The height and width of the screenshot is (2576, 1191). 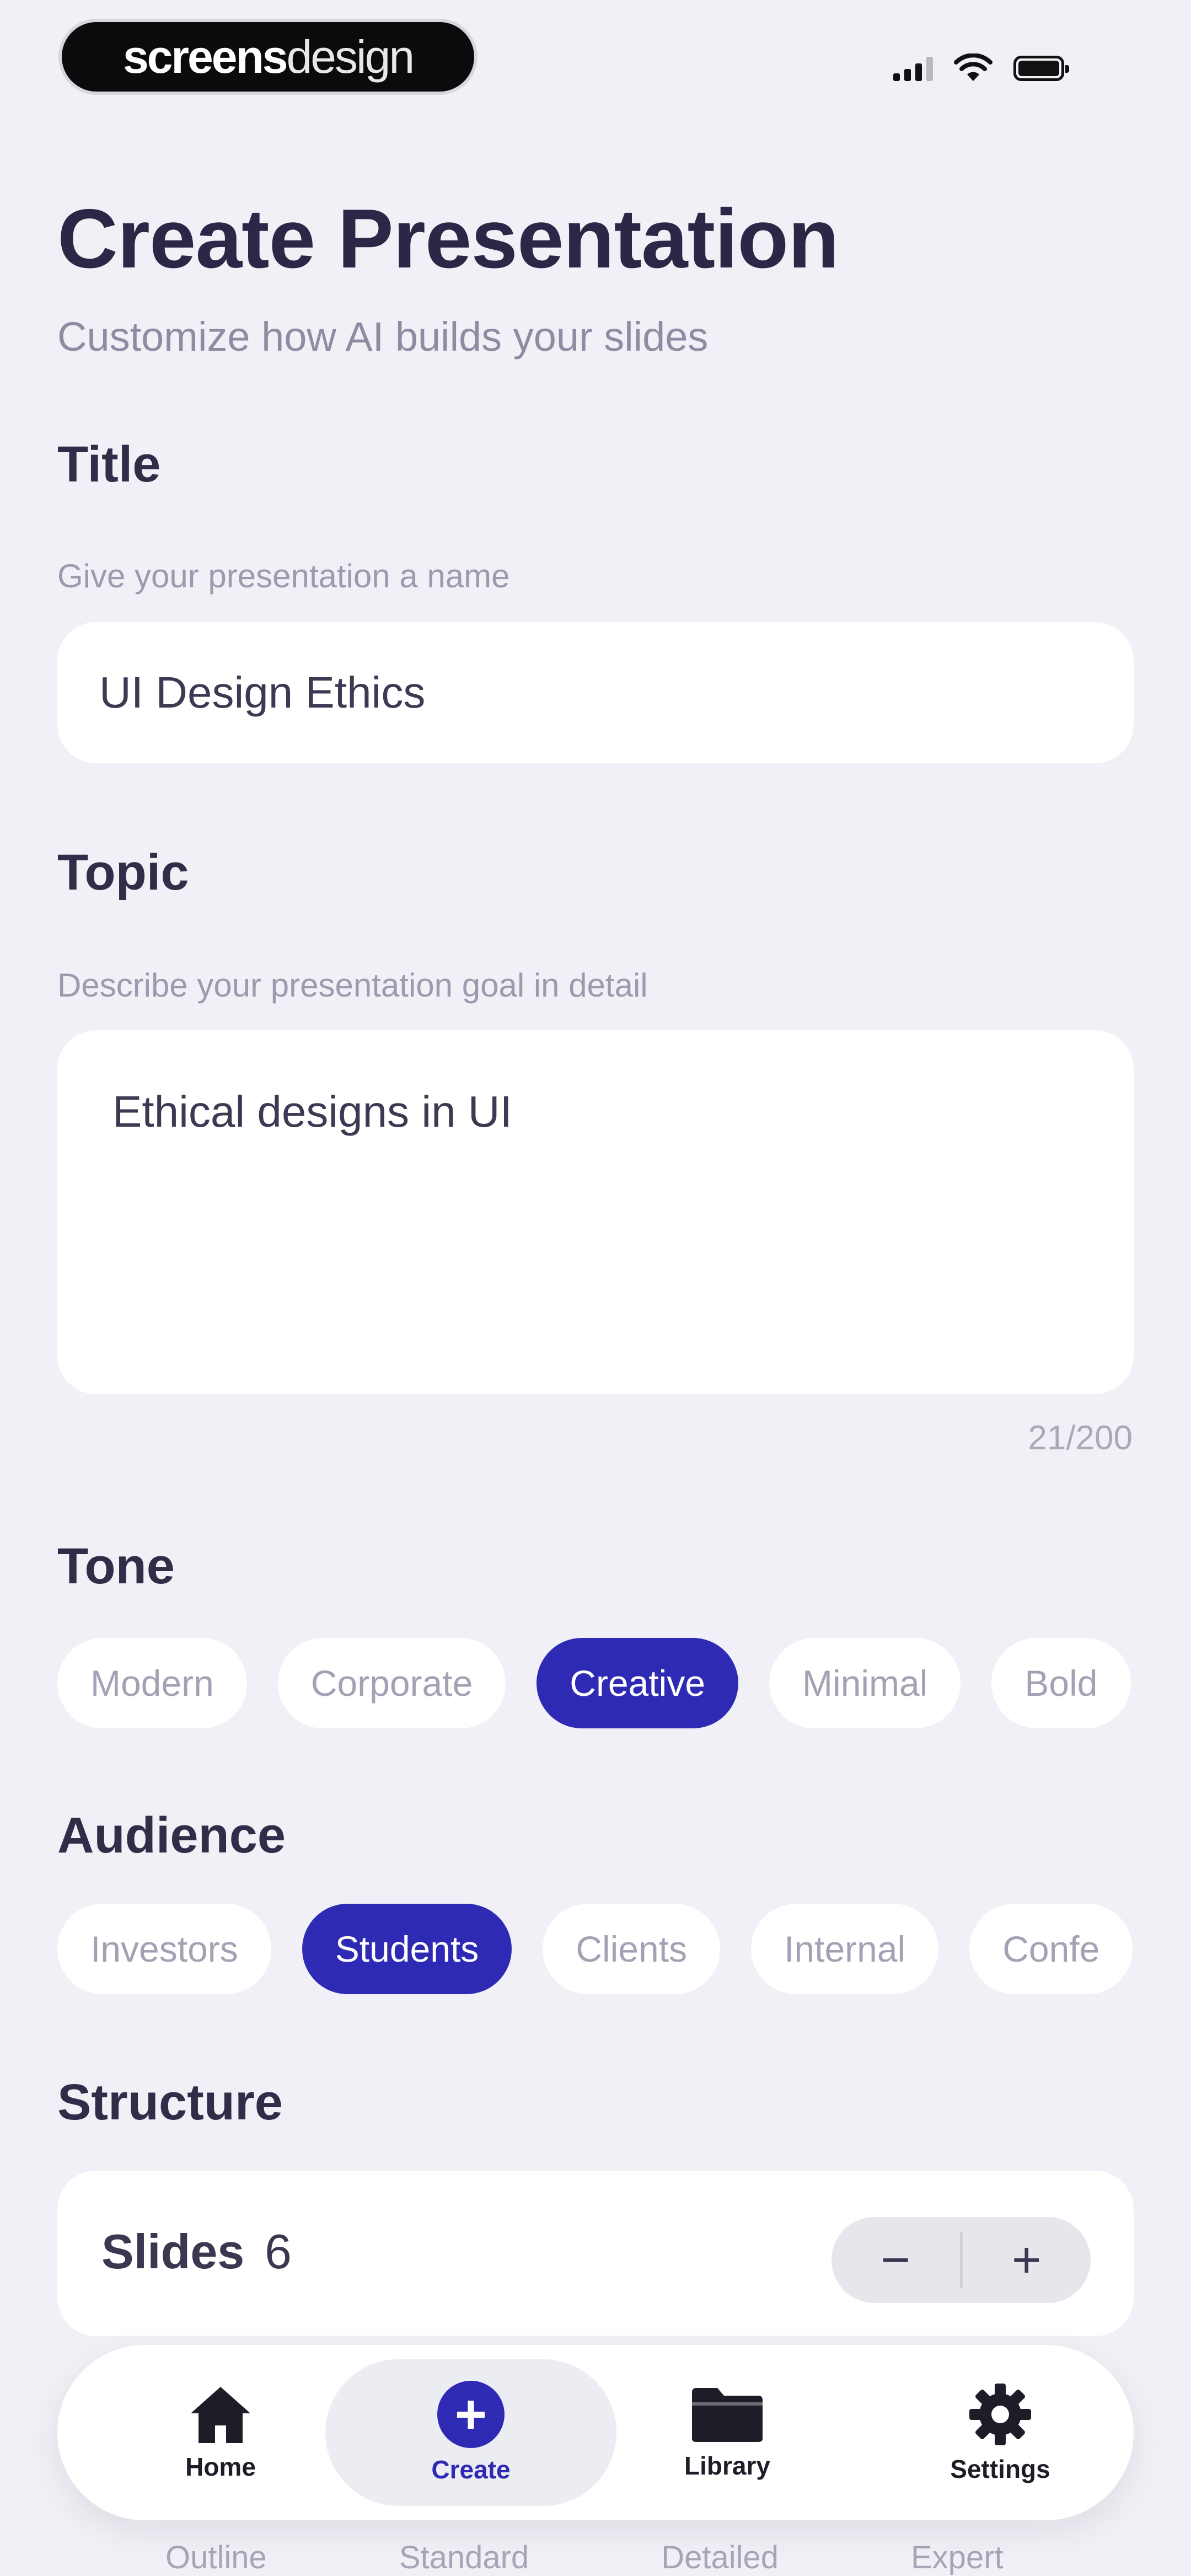 I want to click on wifi-icon, so click(x=973, y=67).